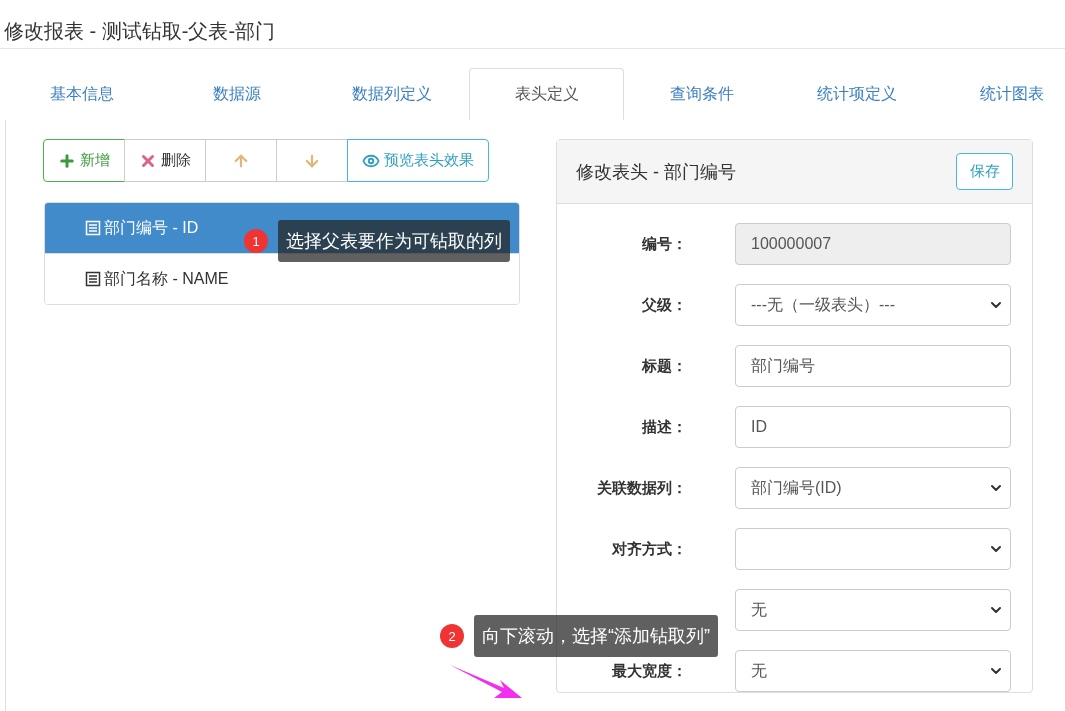  Describe the element at coordinates (663, 366) in the screenshot. I see `field-label: 标题：` at that location.